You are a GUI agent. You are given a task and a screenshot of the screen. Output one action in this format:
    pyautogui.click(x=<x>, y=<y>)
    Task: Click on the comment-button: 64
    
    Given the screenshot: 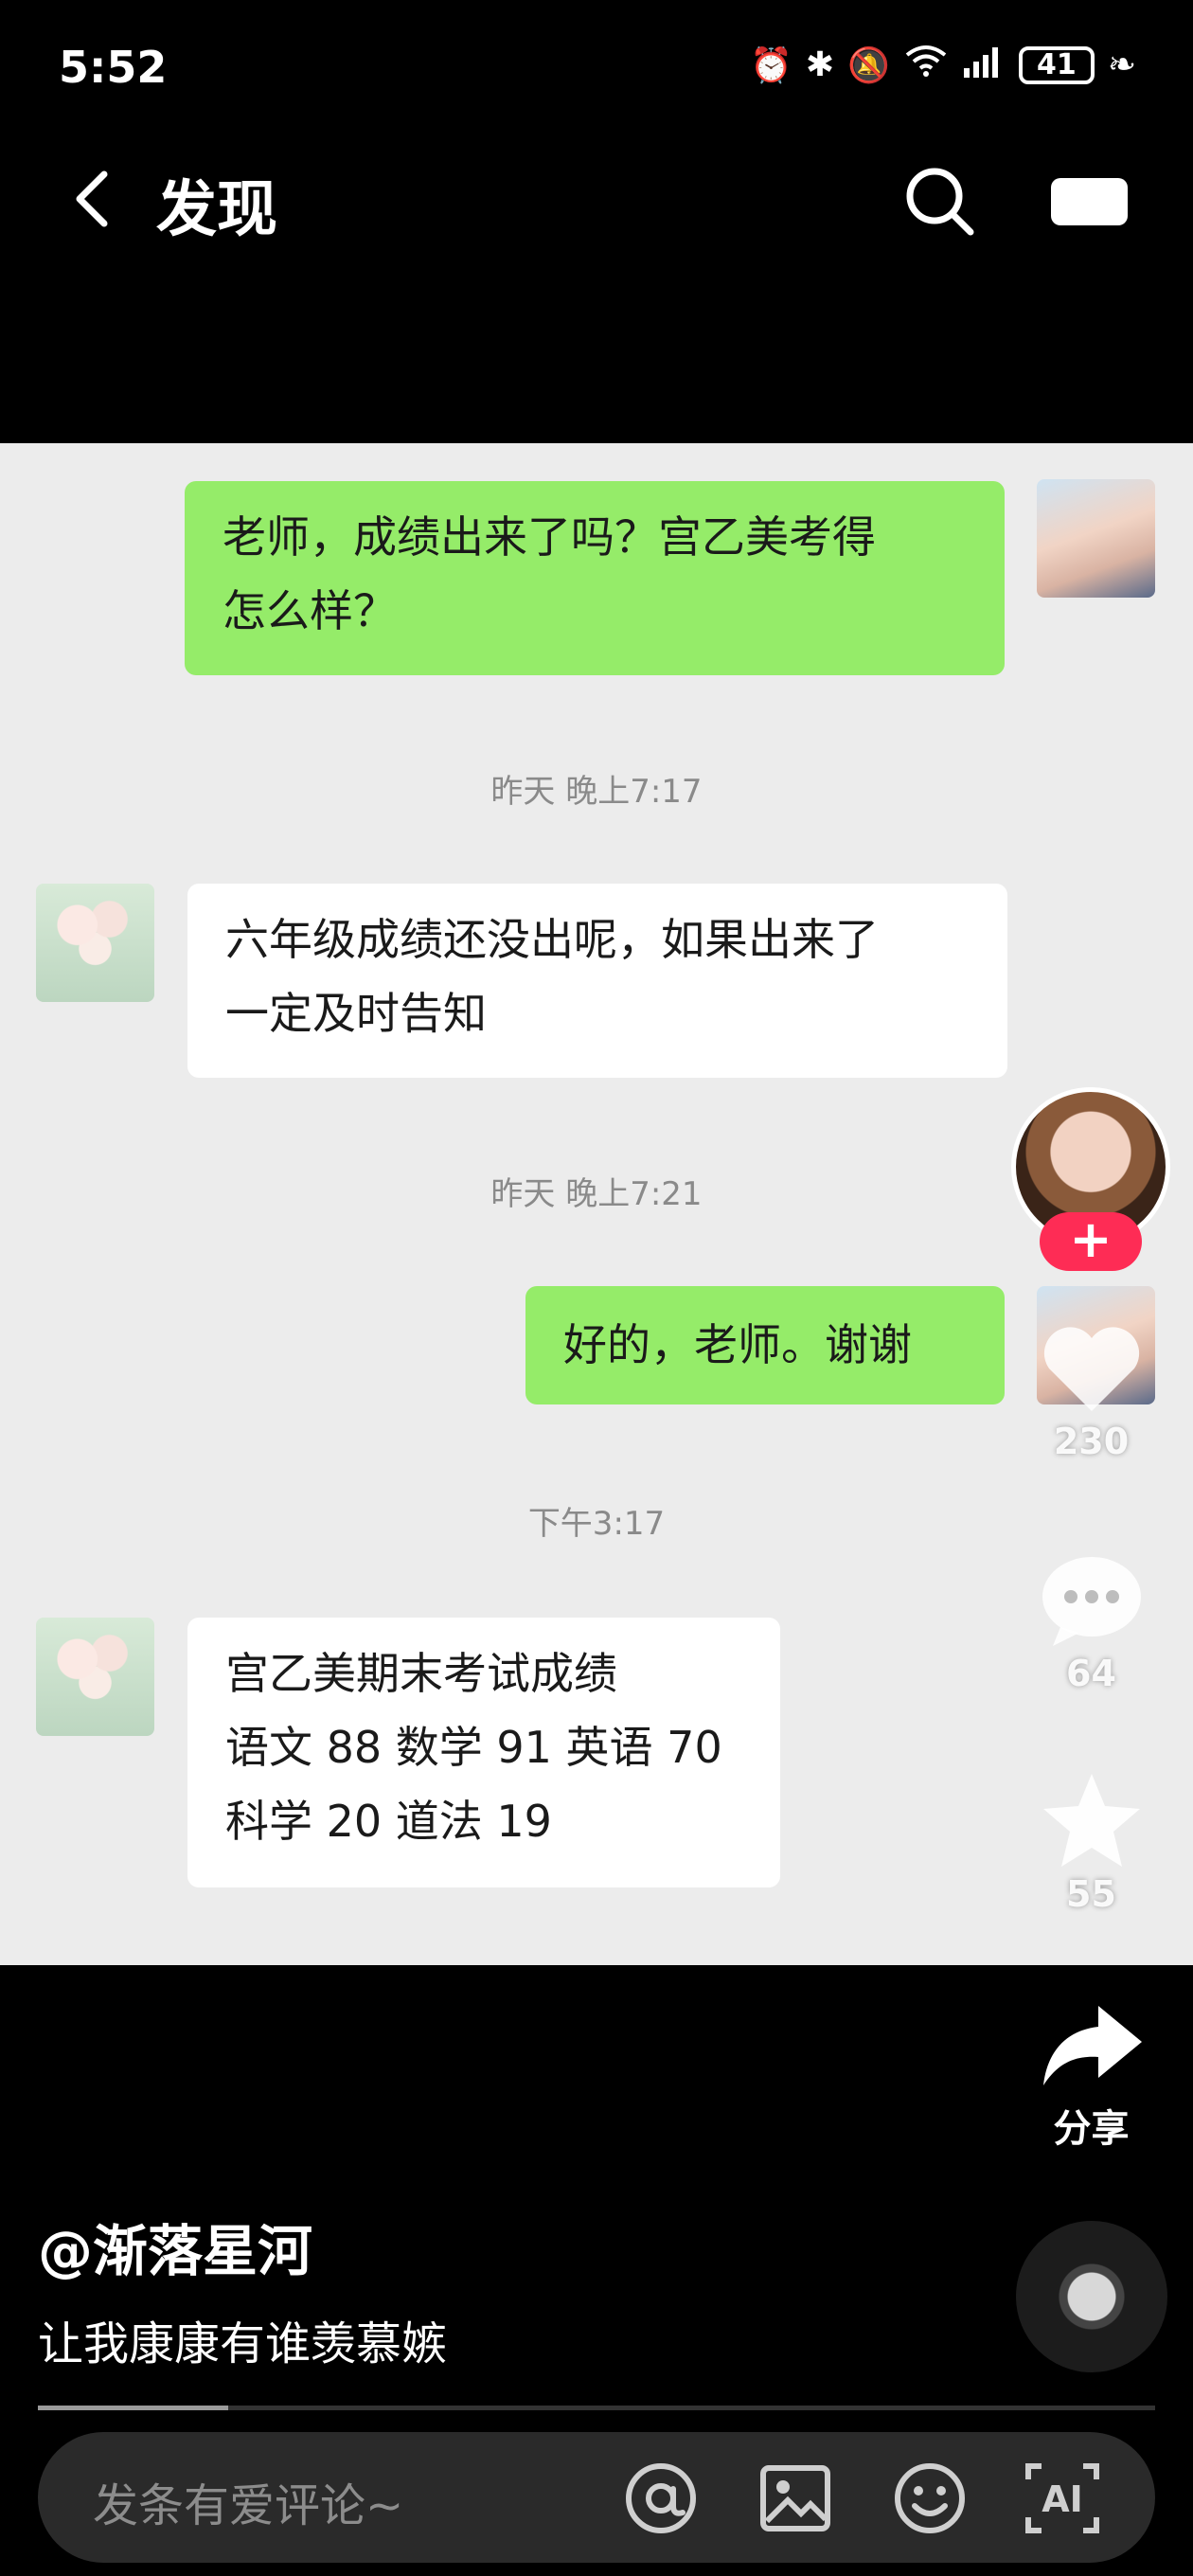 What is the action you would take?
    pyautogui.click(x=1091, y=1621)
    